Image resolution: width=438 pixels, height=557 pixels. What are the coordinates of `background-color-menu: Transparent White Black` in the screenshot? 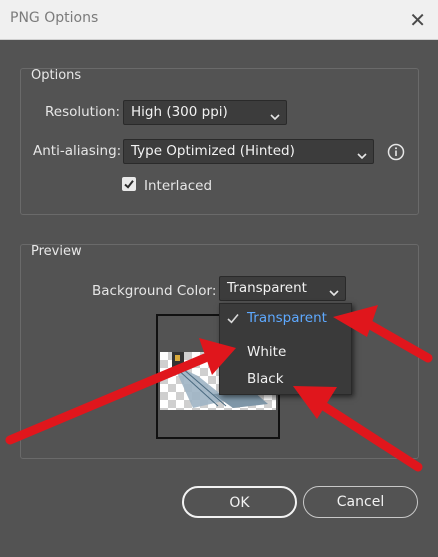 It's located at (285, 349).